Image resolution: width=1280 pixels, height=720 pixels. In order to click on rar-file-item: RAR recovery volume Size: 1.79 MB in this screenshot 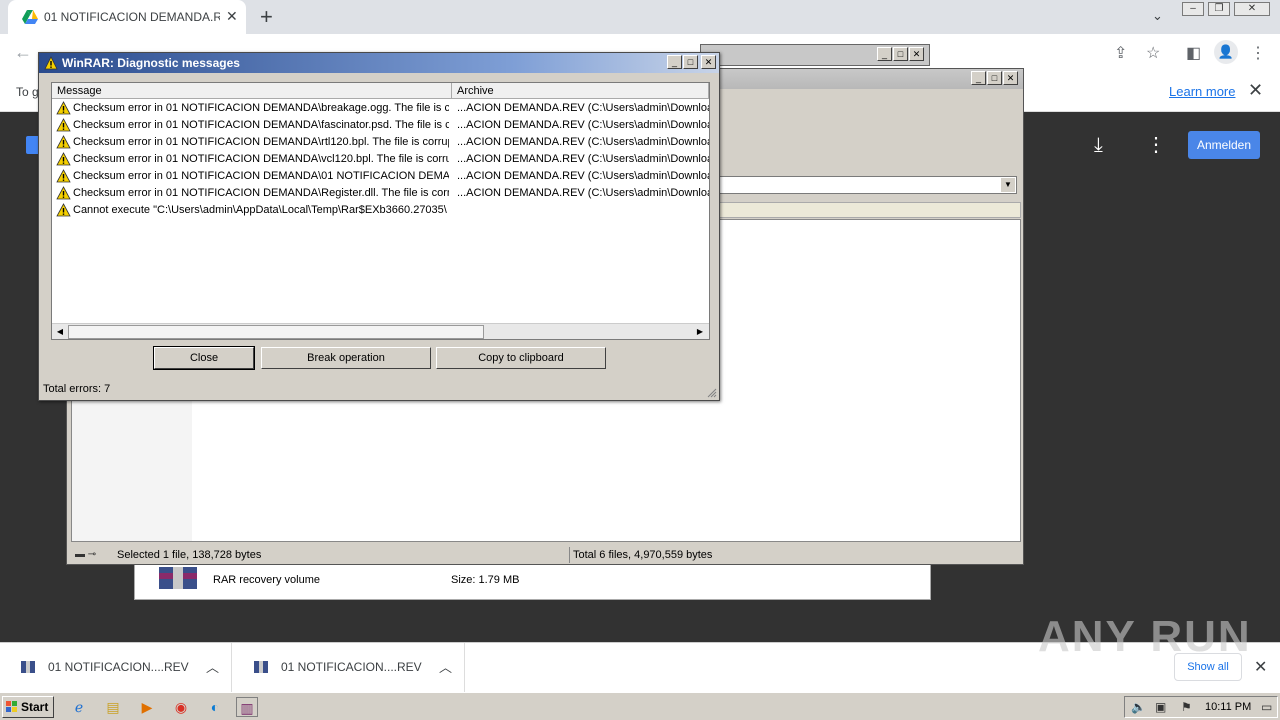, I will do `click(532, 581)`.